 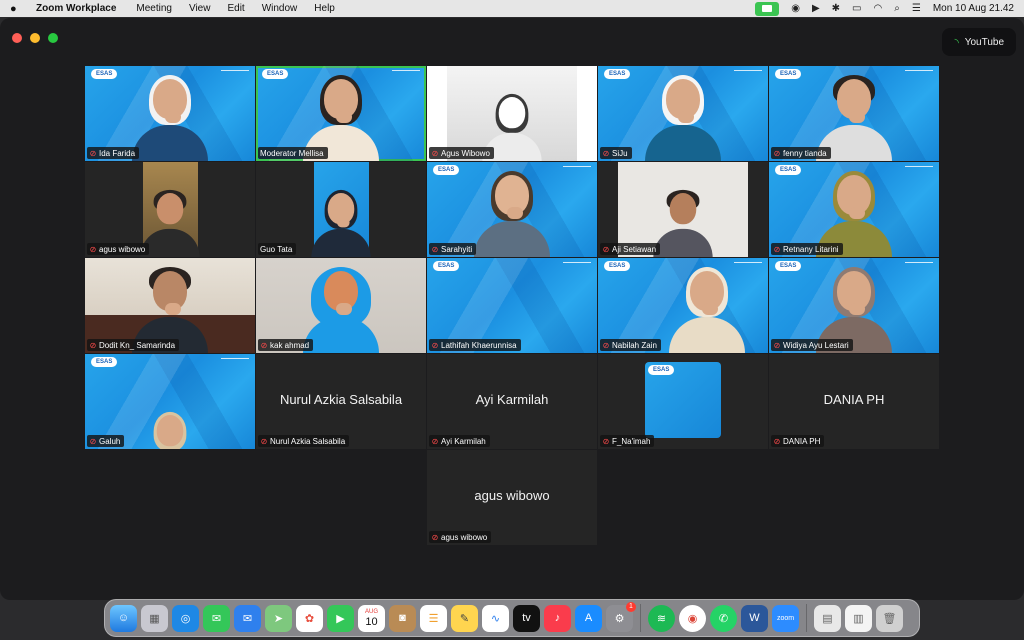 What do you see at coordinates (293, 153) in the screenshot?
I see `participant-name-tag: Moderator Mellisa` at bounding box center [293, 153].